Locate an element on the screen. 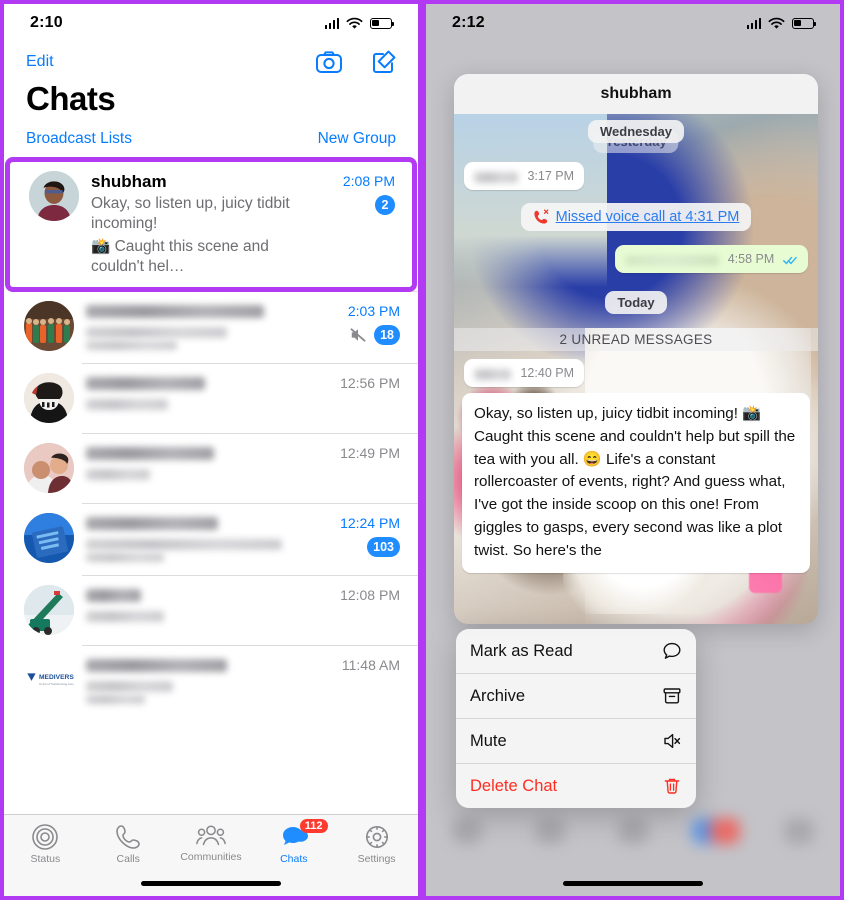 The width and height of the screenshot is (845, 900). chat-header-name: shubham is located at coordinates (636, 94).